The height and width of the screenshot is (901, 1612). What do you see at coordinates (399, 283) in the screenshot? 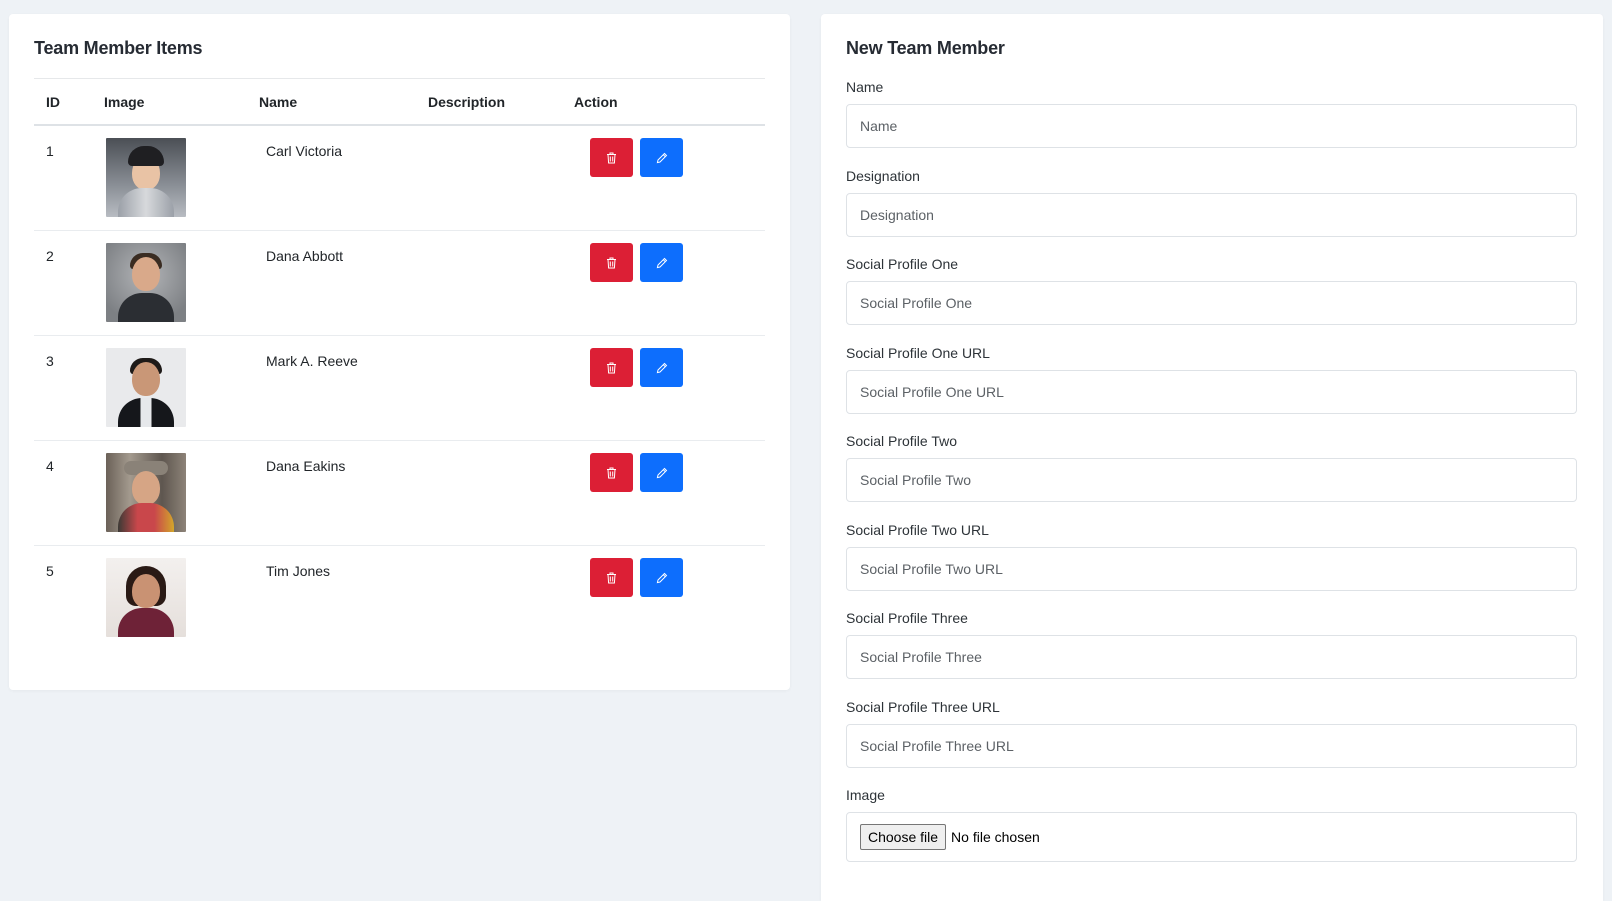
I see `table-row: 2 Dana Abbott` at bounding box center [399, 283].